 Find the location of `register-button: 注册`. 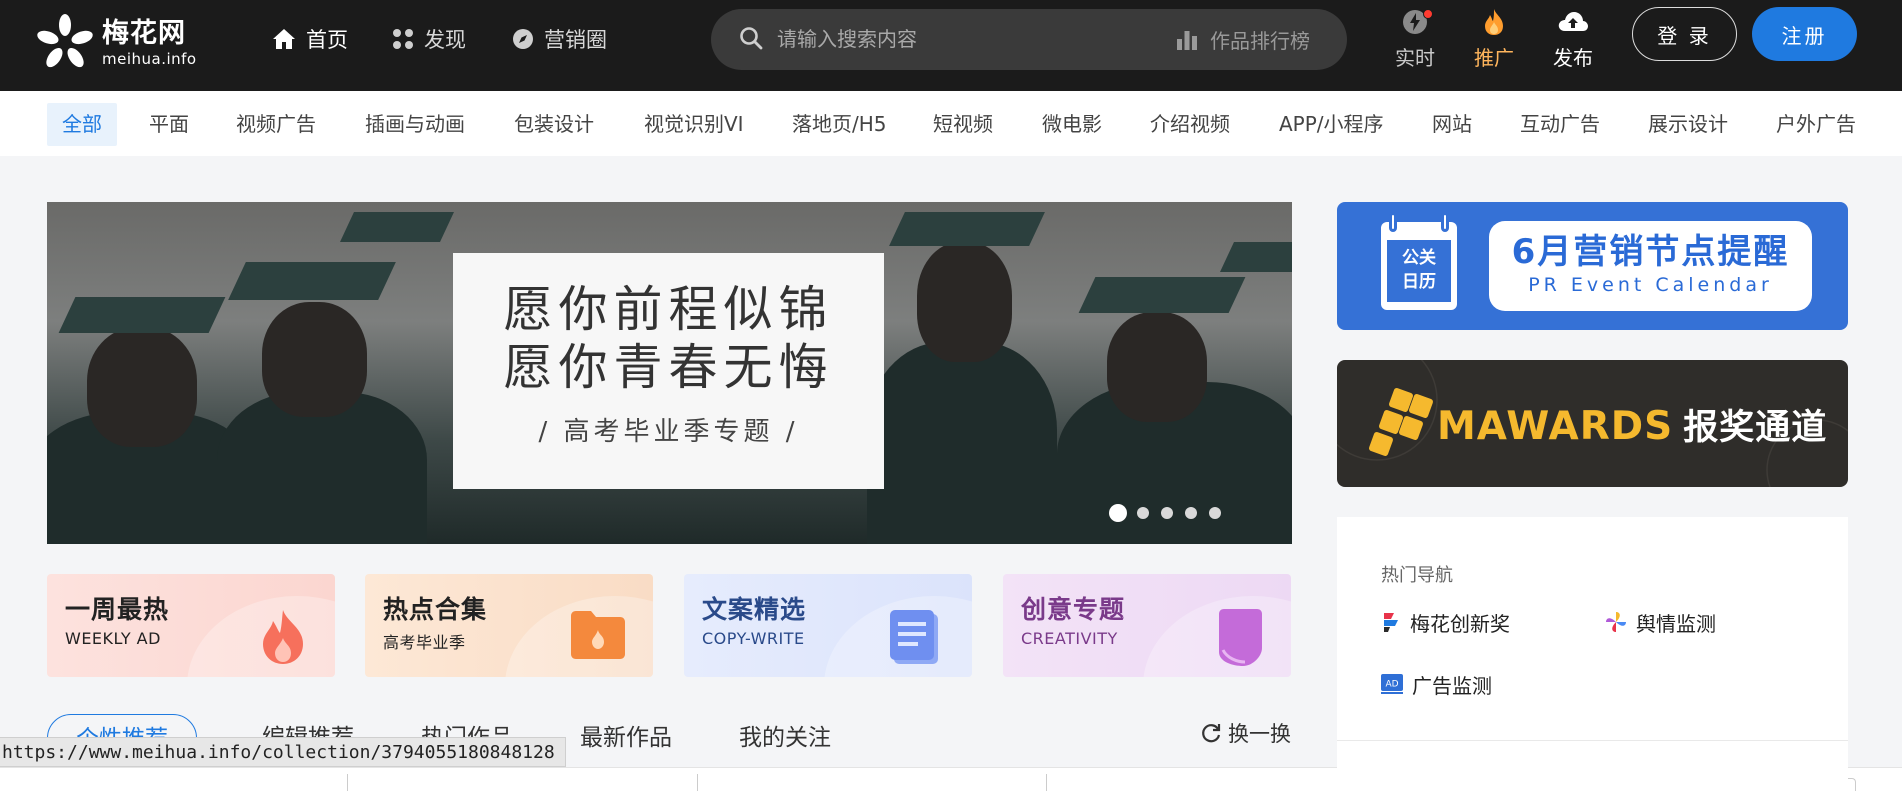

register-button: 注册 is located at coordinates (1804, 34).